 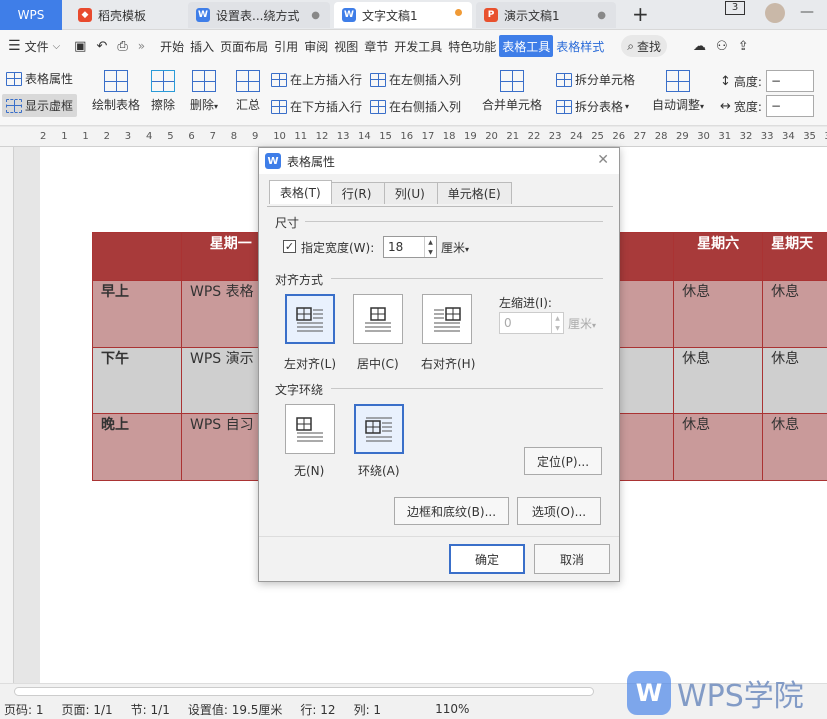 What do you see at coordinates (452, 709) in the screenshot?
I see `zoom-level: 110%` at bounding box center [452, 709].